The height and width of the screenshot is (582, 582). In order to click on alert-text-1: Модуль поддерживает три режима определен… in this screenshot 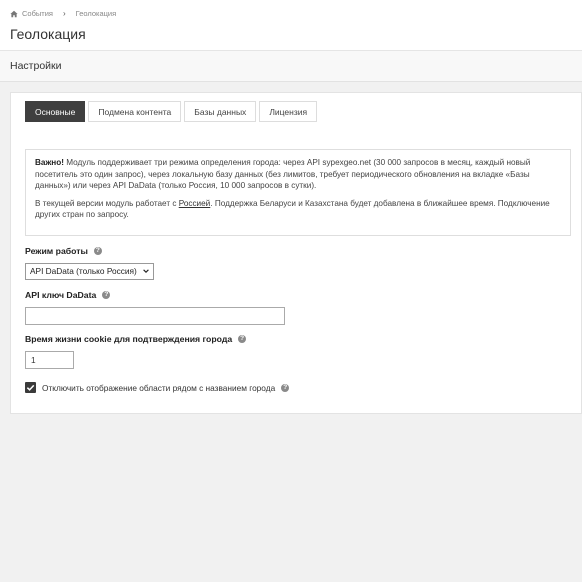, I will do `click(283, 174)`.